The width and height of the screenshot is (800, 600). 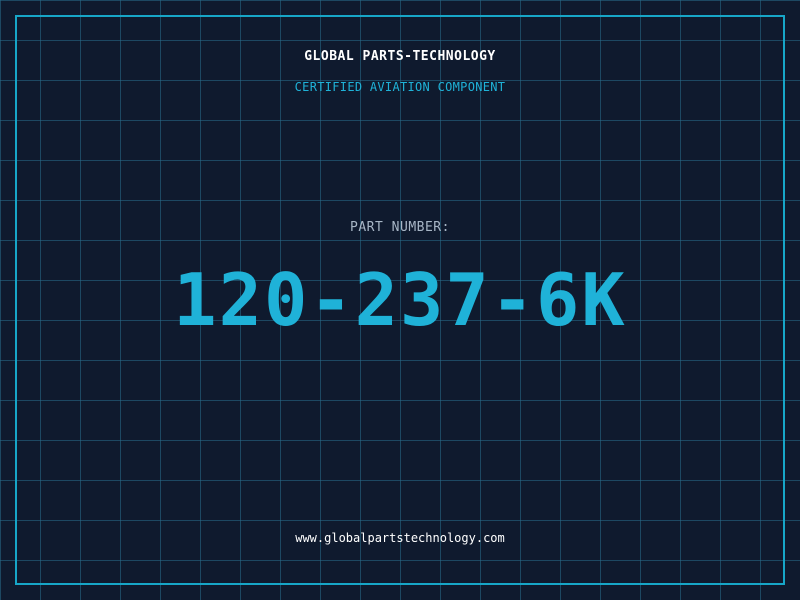 I want to click on part-number-value: 120-237-6K, so click(x=400, y=300).